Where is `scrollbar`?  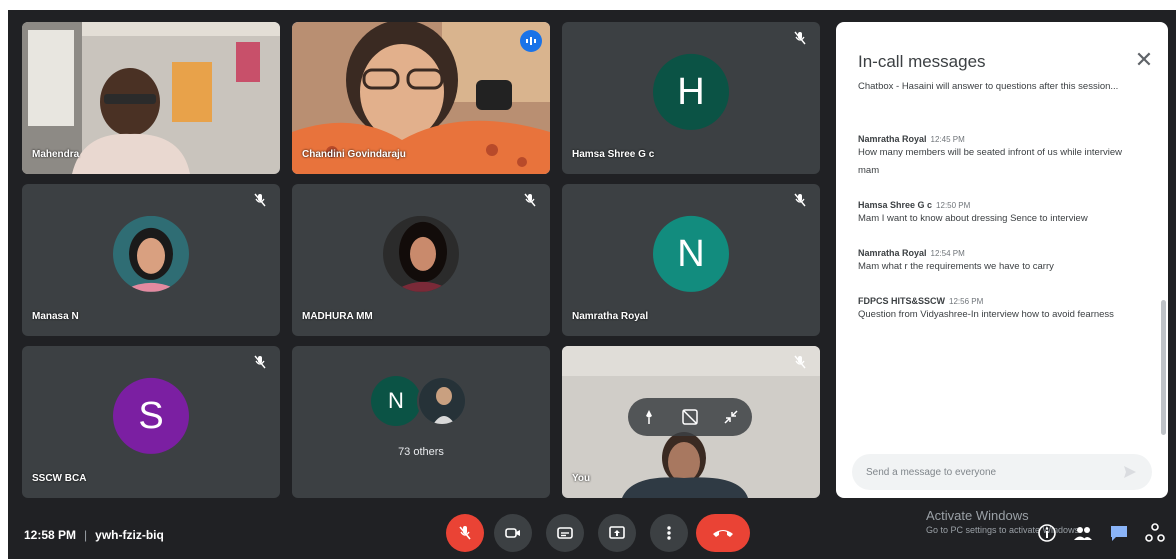 scrollbar is located at coordinates (1163, 367).